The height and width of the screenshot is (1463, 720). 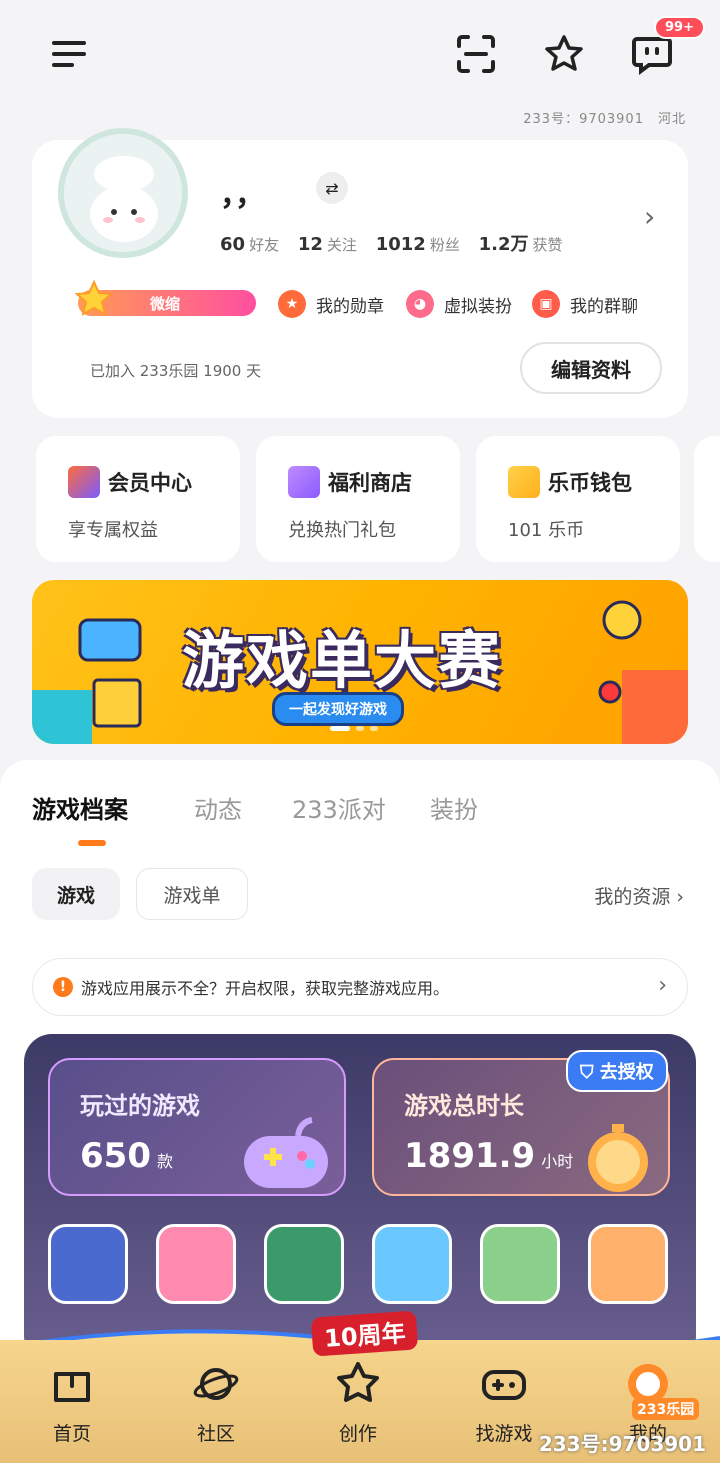 What do you see at coordinates (590, 1072) in the screenshot?
I see `shield-icon: ⛉` at bounding box center [590, 1072].